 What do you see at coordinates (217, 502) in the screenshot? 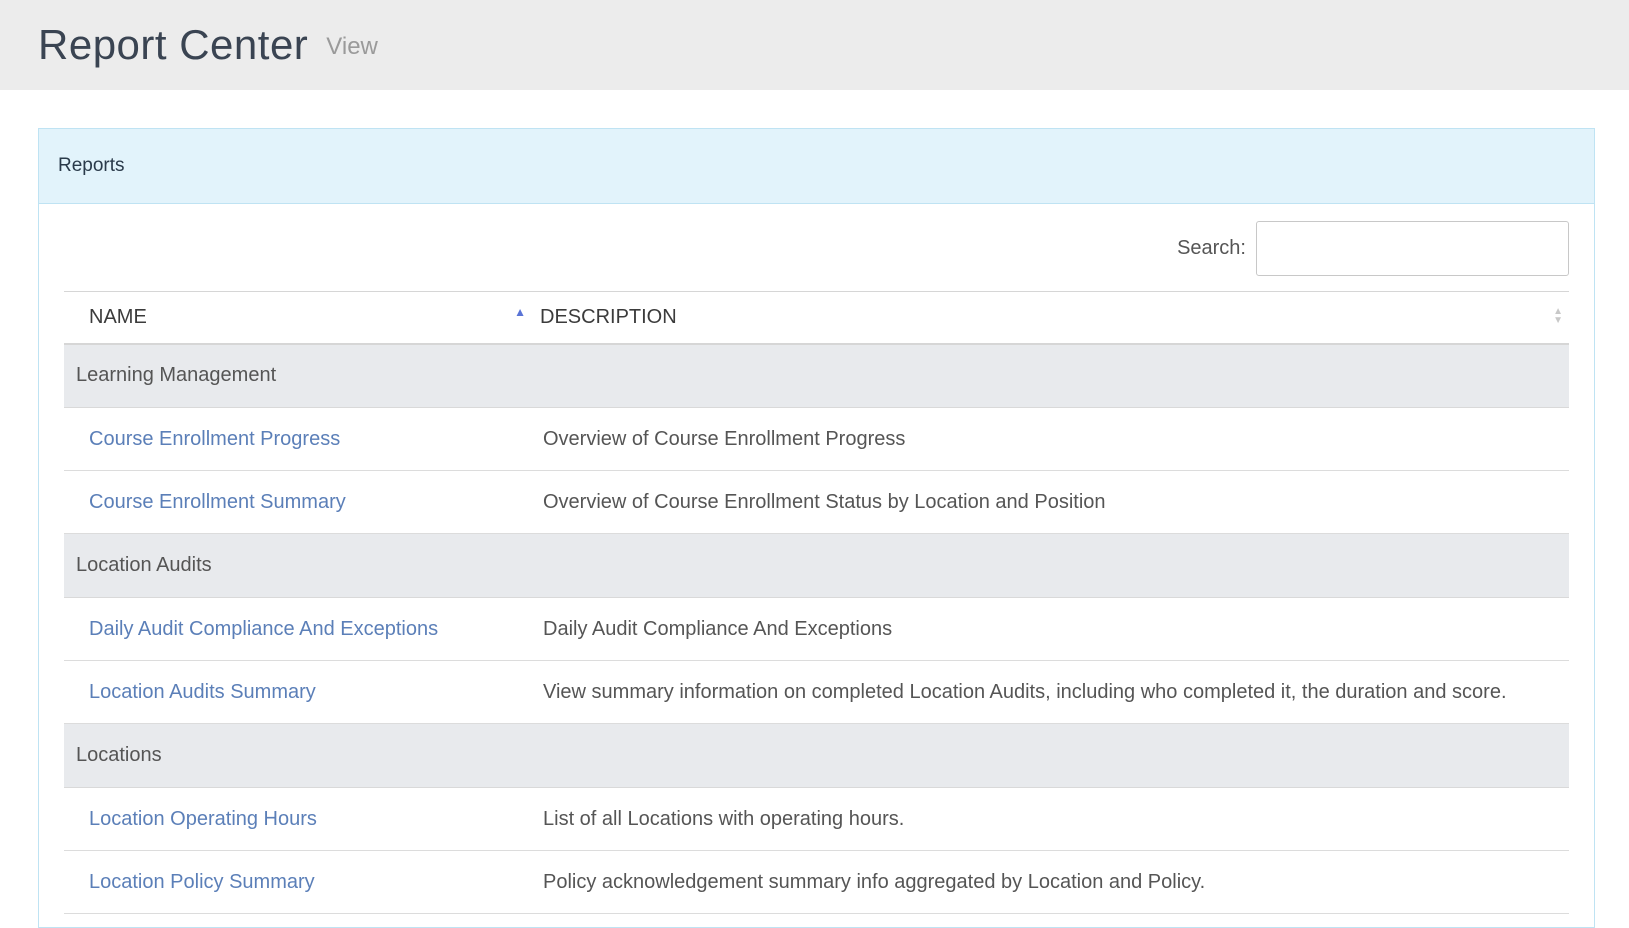
I see `report-link: Course Enrollment Summary` at bounding box center [217, 502].